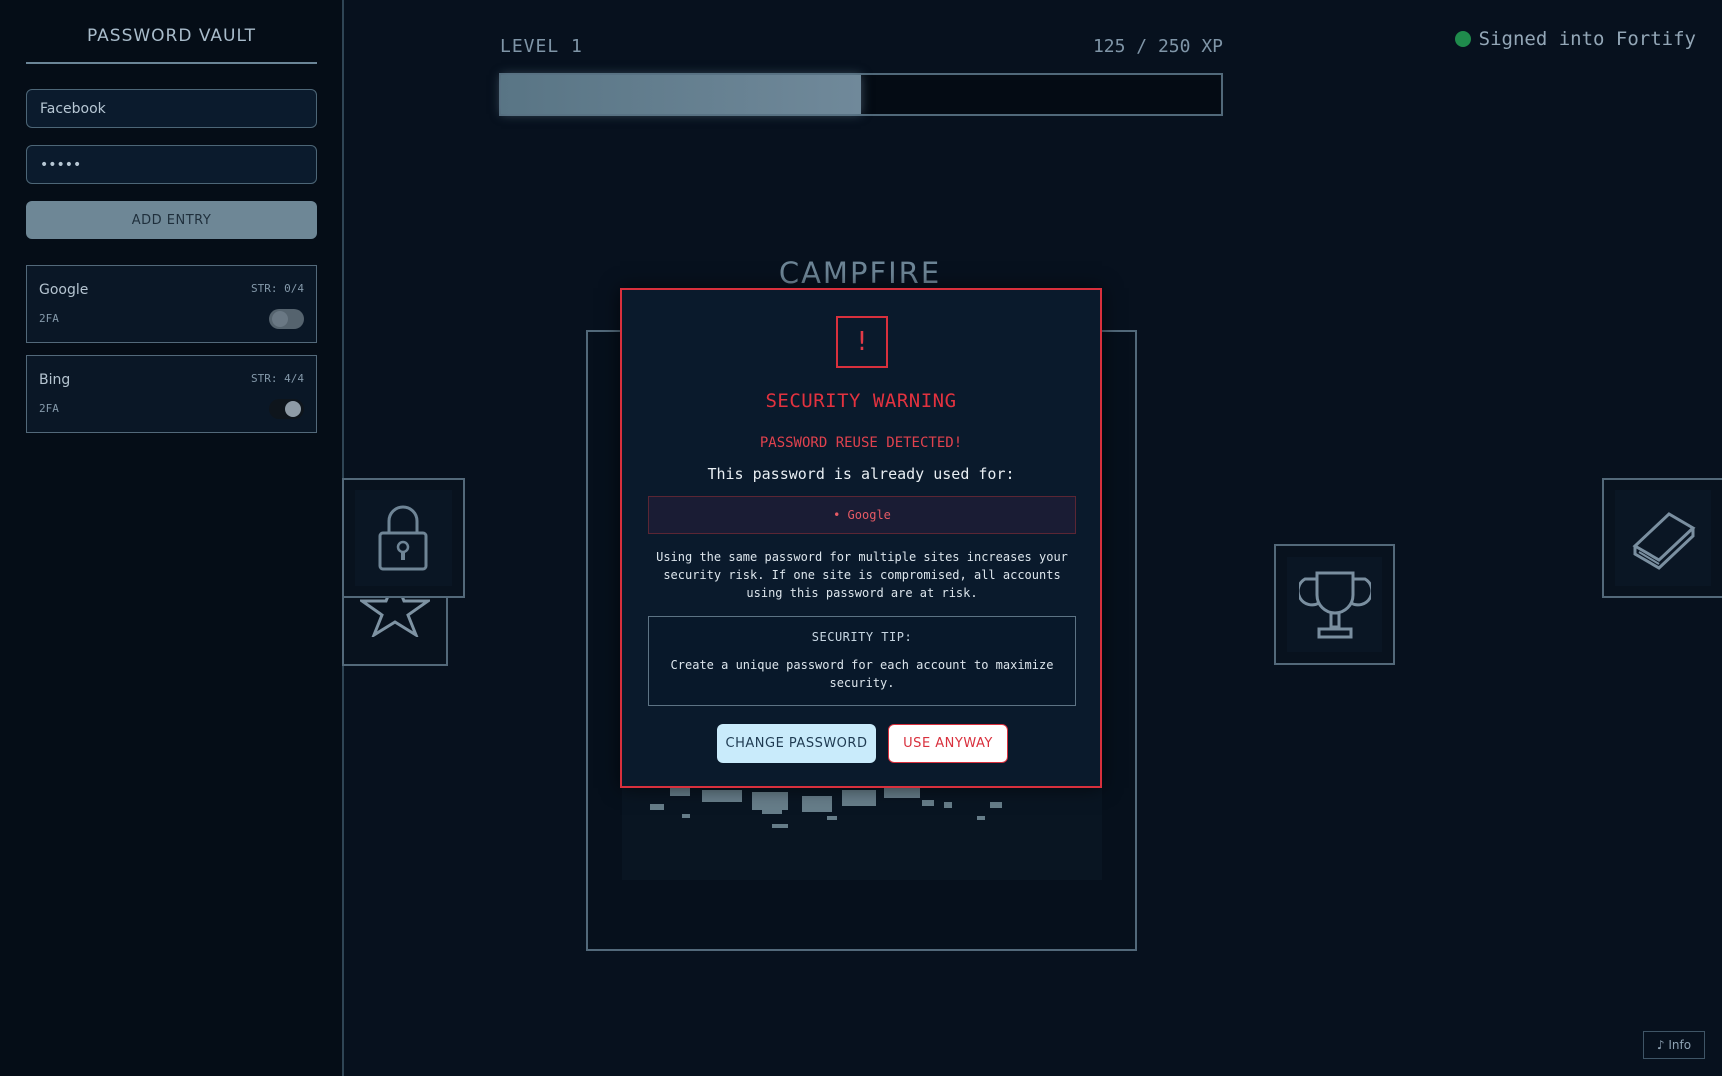 Image resolution: width=1722 pixels, height=1076 pixels. I want to click on vault-entry-bing: Bing STR: 4/4 2FA, so click(171, 394).